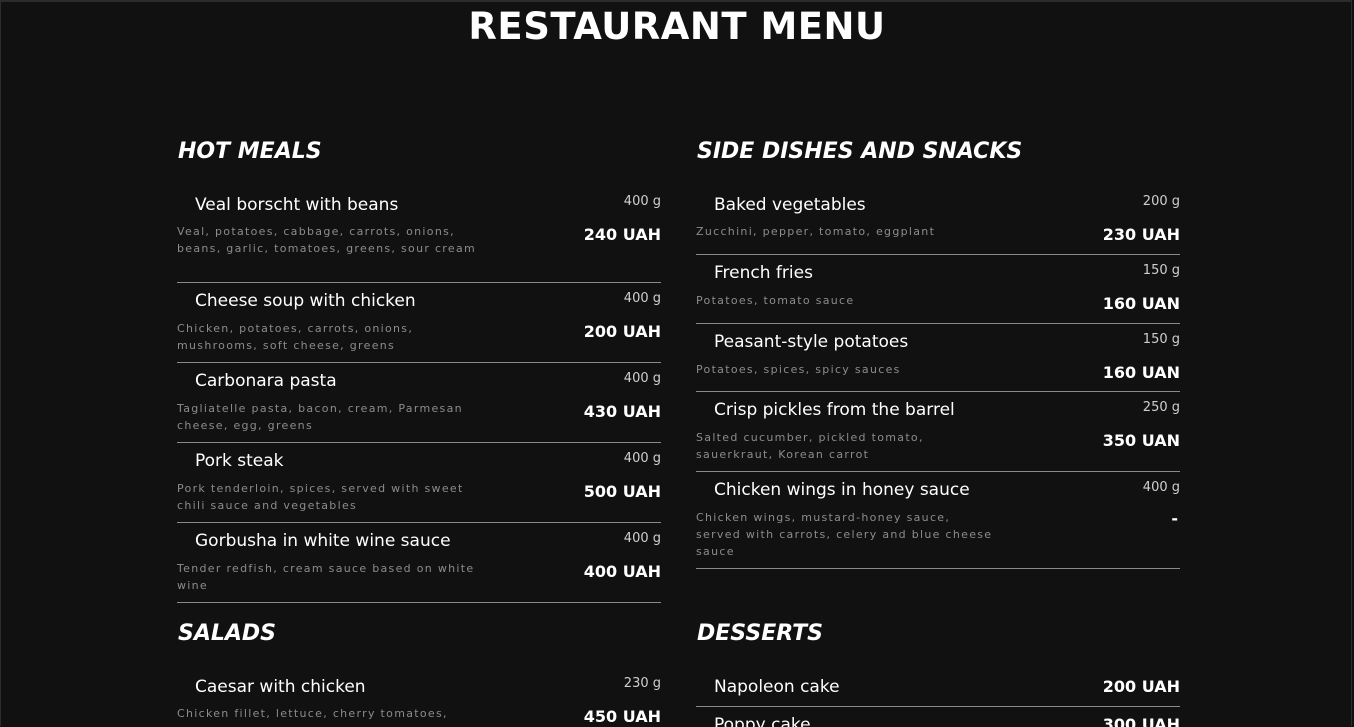 The width and height of the screenshot is (1354, 727). Describe the element at coordinates (227, 633) in the screenshot. I see `section-title: SALADS` at that location.